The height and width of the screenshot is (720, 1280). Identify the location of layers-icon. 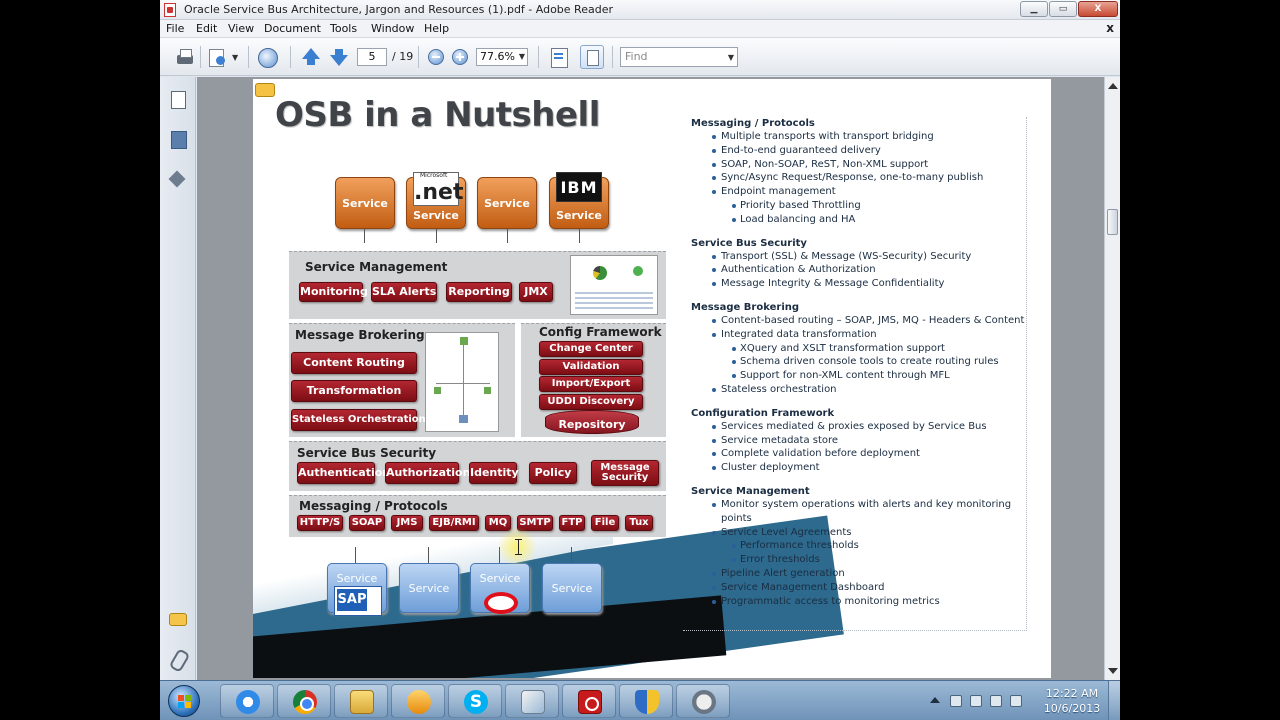
(178, 179).